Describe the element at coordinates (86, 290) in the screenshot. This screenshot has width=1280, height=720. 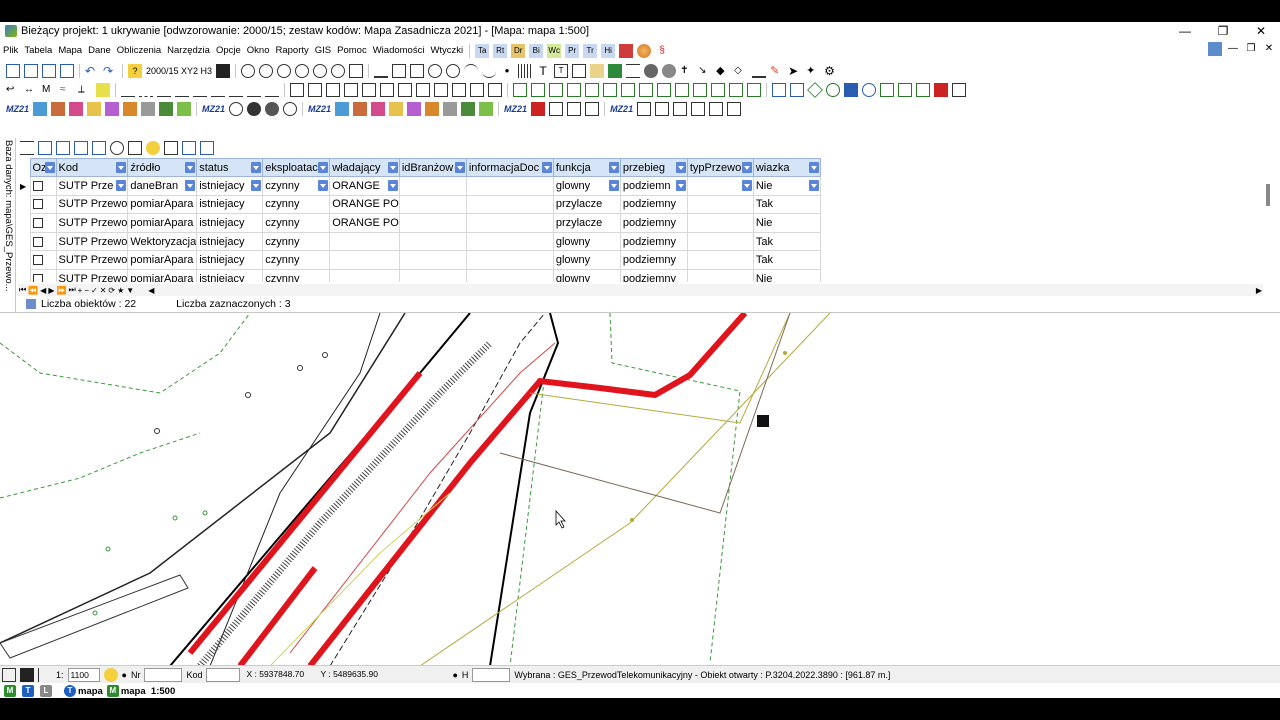
I see `delete-record-icon: −` at that location.